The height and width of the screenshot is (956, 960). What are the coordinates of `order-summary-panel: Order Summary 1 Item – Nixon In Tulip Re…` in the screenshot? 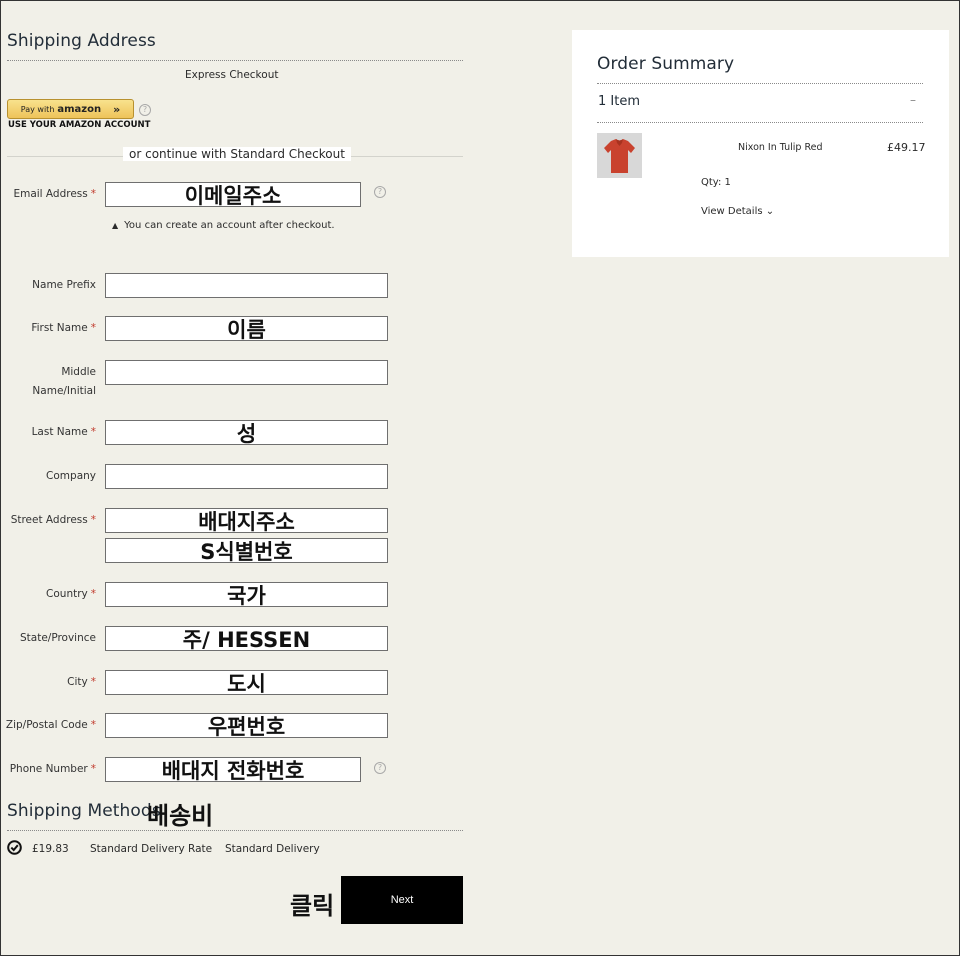 It's located at (760, 143).